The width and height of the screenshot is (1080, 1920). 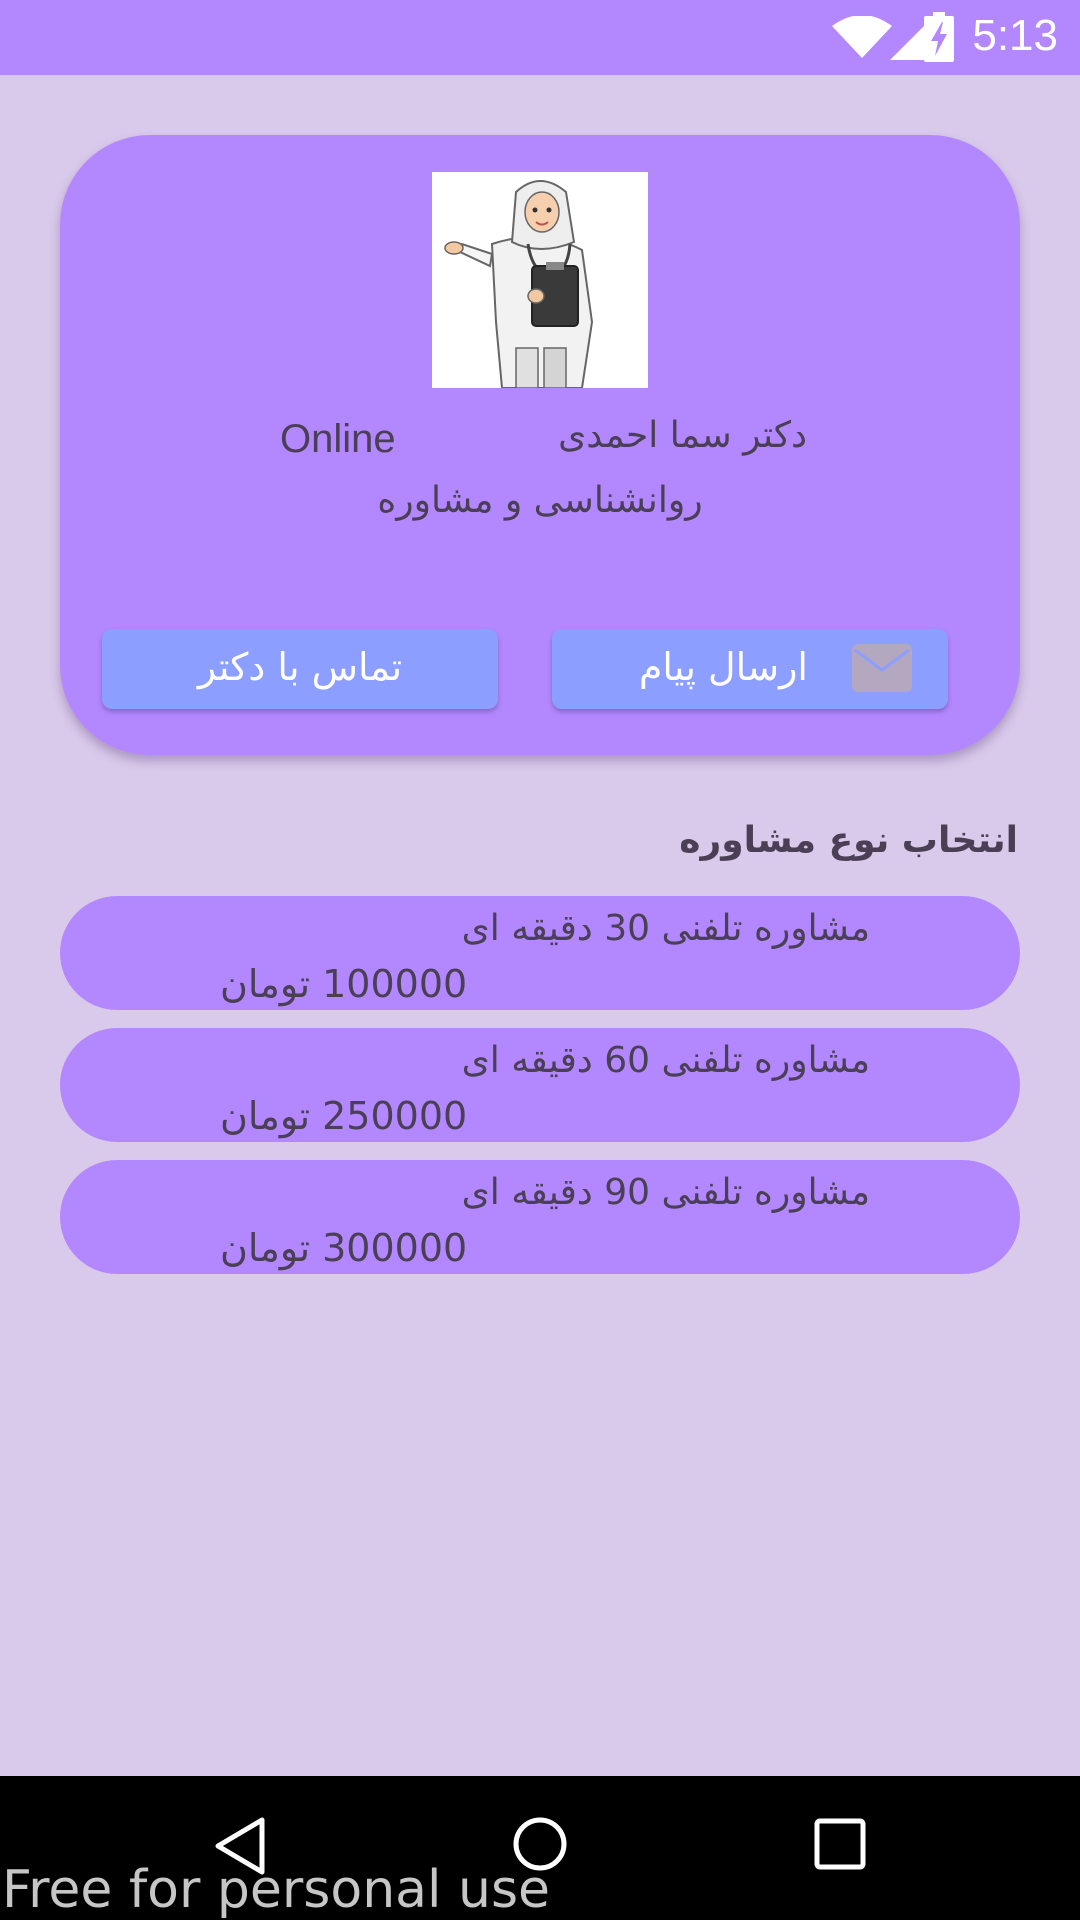 What do you see at coordinates (540, 1085) in the screenshot?
I see `consultation-option-60min: مشاوره تلفنی 60 دقیقه ای 250000 تومان` at bounding box center [540, 1085].